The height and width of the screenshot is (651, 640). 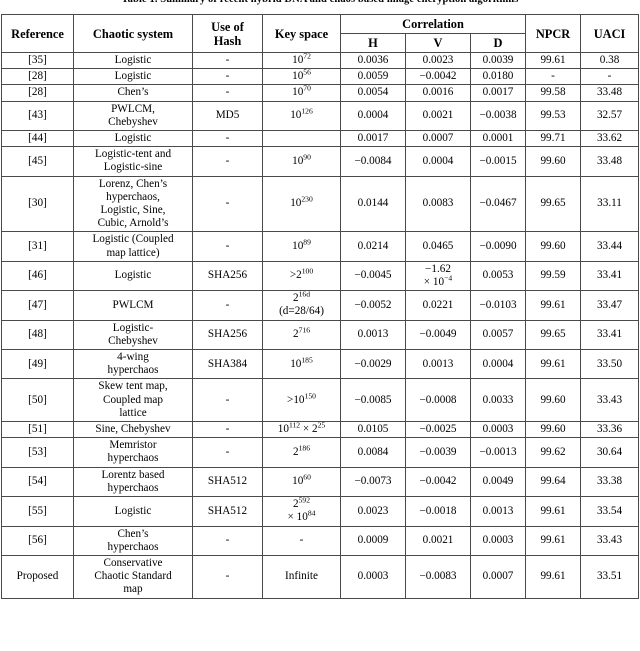 What do you see at coordinates (301, 61) in the screenshot?
I see `cell-key-space: 1072` at bounding box center [301, 61].